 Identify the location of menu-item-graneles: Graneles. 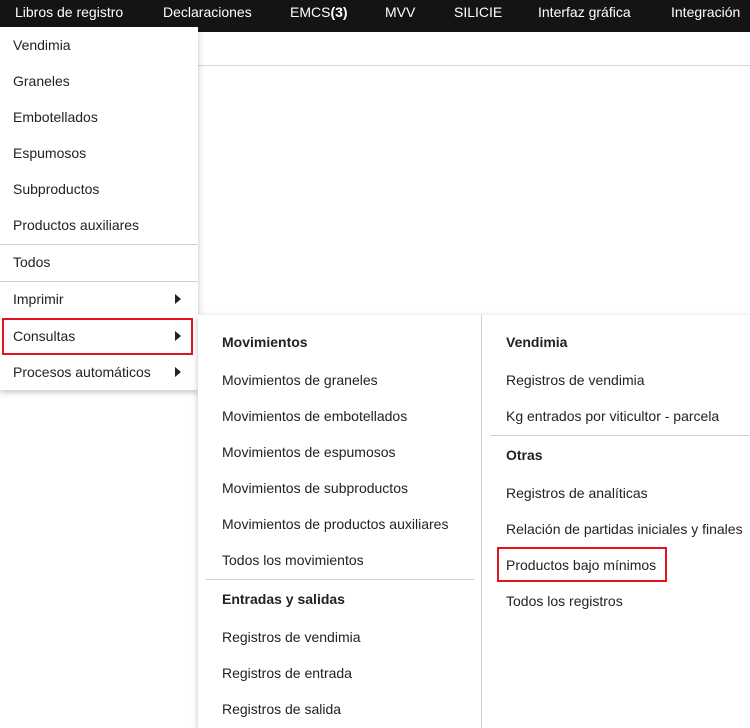
(99, 81).